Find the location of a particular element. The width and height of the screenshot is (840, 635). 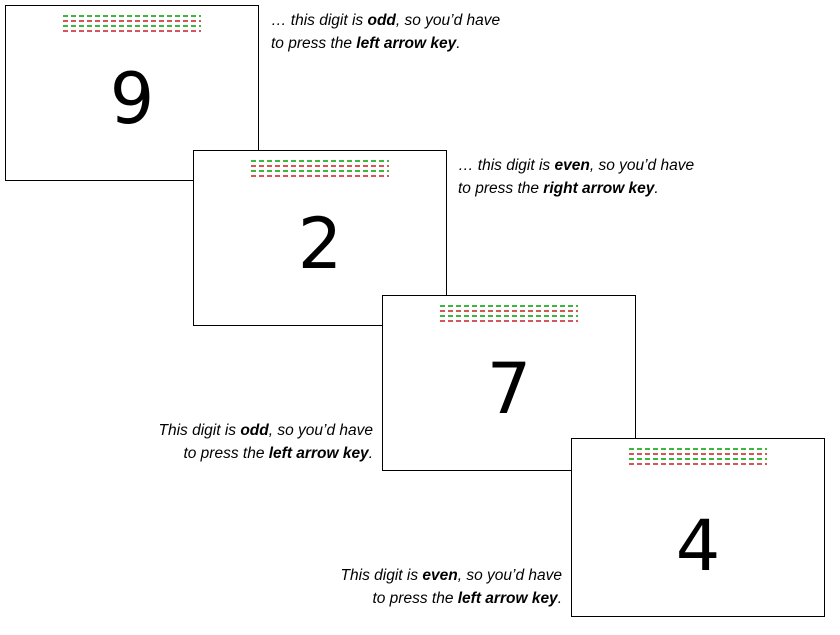

stimulus-card-4: 4 is located at coordinates (698, 527).